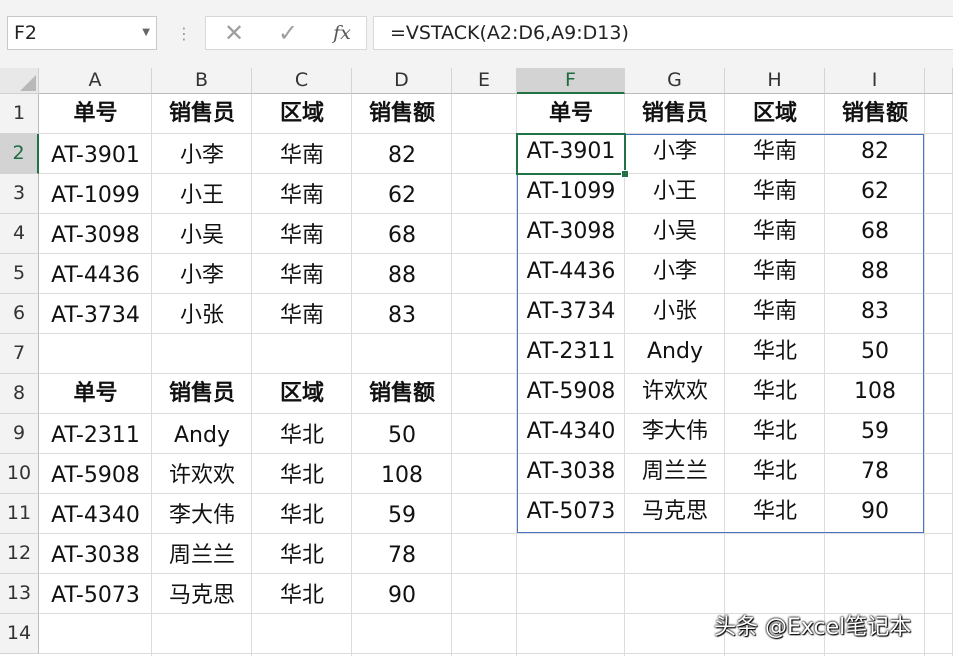 The width and height of the screenshot is (953, 656). I want to click on table-cell: AT-5908, so click(571, 392).